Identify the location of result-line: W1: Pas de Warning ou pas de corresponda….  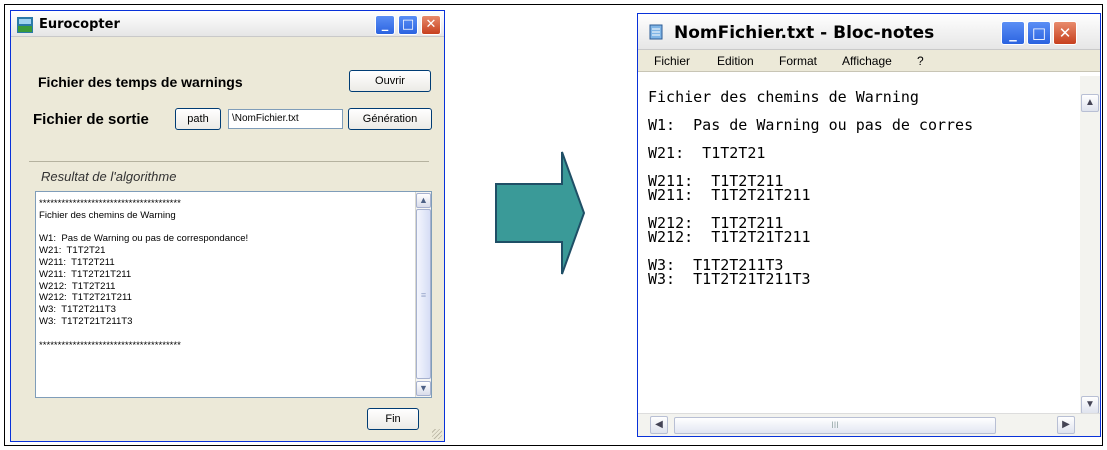
(144, 239).